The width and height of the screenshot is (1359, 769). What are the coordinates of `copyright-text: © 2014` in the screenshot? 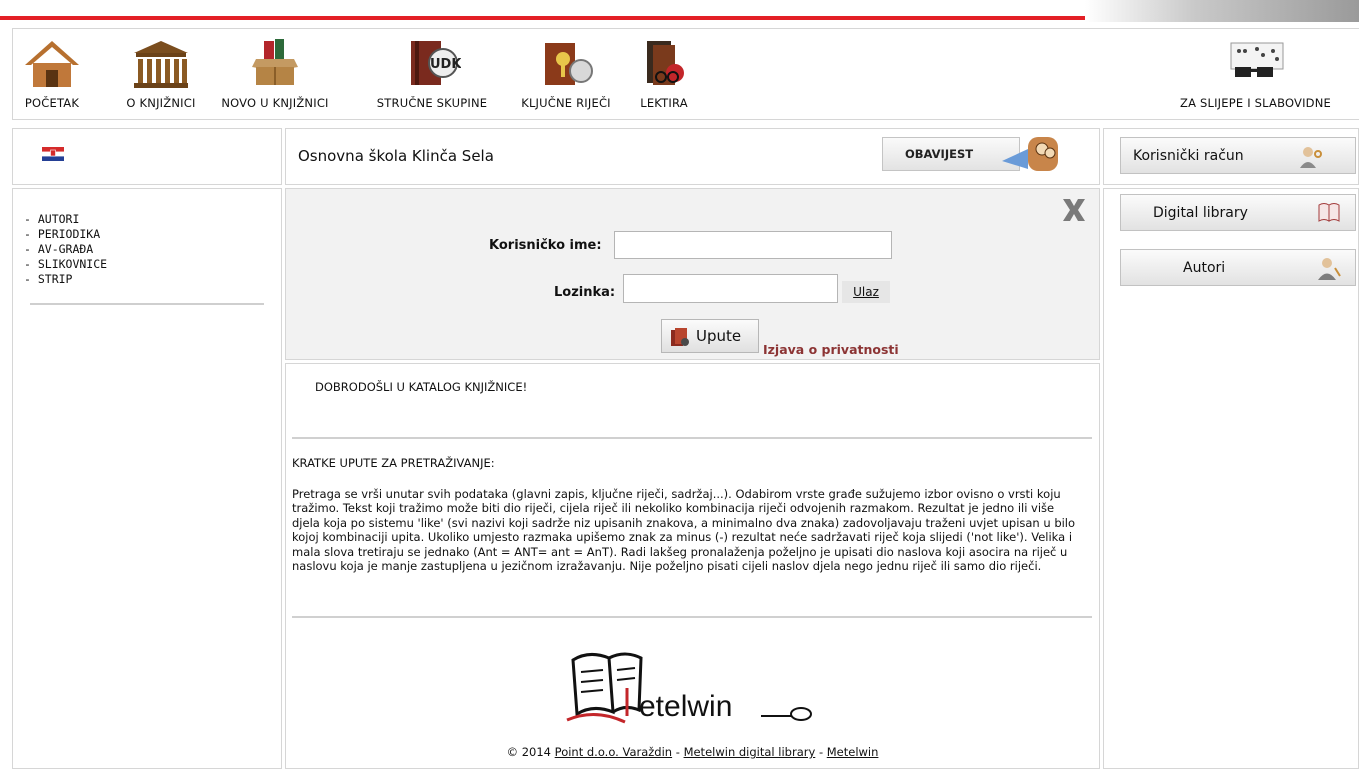 It's located at (529, 752).